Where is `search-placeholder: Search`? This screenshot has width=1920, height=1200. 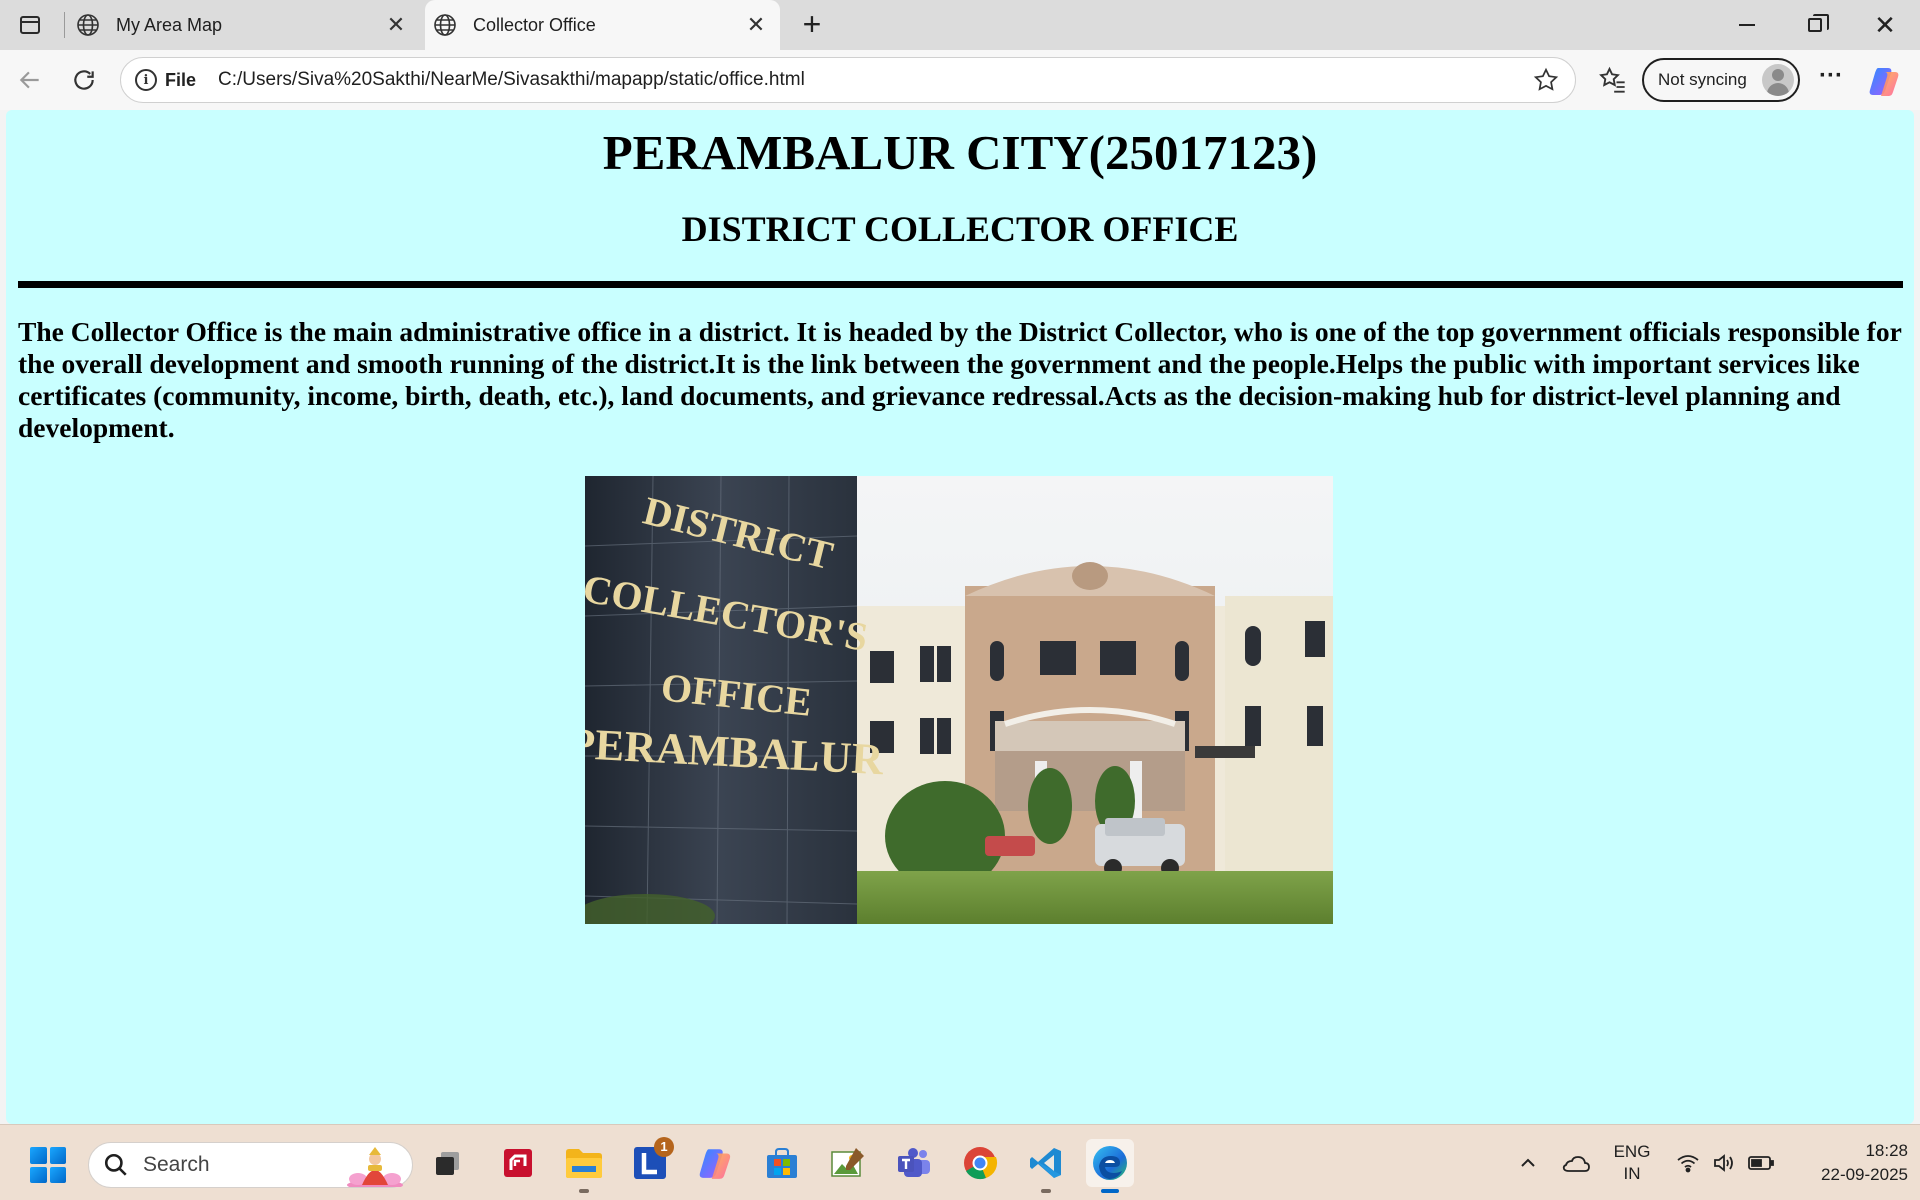 search-placeholder: Search is located at coordinates (176, 1164).